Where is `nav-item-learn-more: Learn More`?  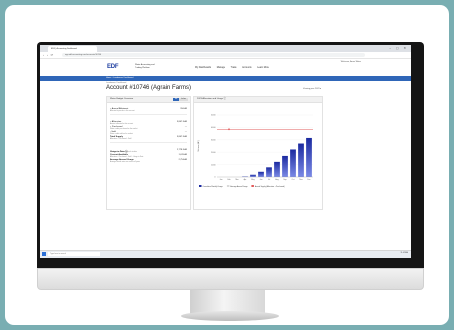 nav-item-learn-more: Learn More is located at coordinates (263, 68).